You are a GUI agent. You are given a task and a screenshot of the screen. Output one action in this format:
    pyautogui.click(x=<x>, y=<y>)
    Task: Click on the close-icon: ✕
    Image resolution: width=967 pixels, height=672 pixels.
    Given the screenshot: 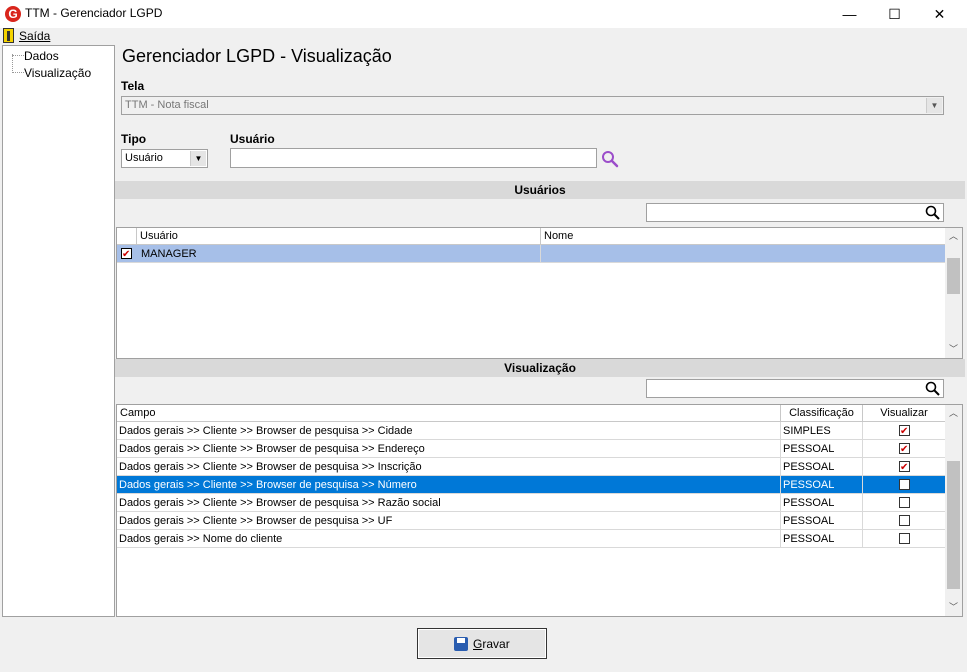 What is the action you would take?
    pyautogui.click(x=939, y=14)
    